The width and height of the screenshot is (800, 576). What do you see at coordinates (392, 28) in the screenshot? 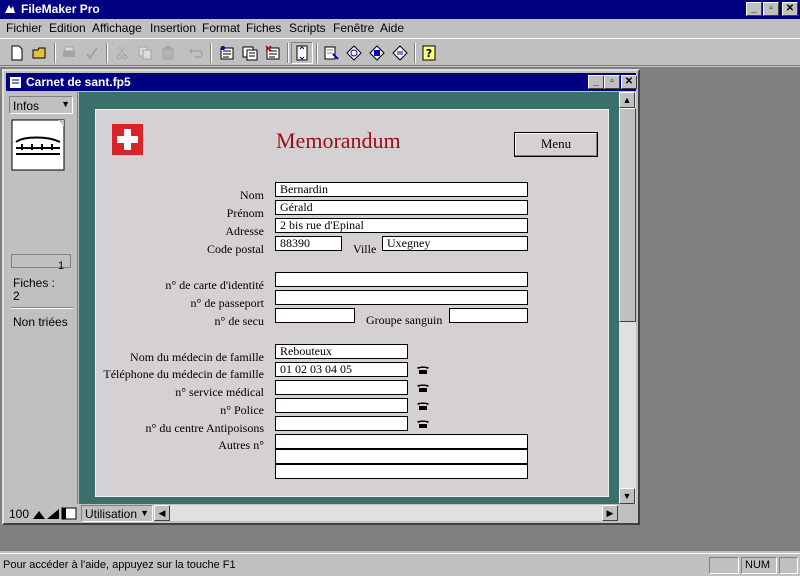
I see `menu-aide: Aide` at bounding box center [392, 28].